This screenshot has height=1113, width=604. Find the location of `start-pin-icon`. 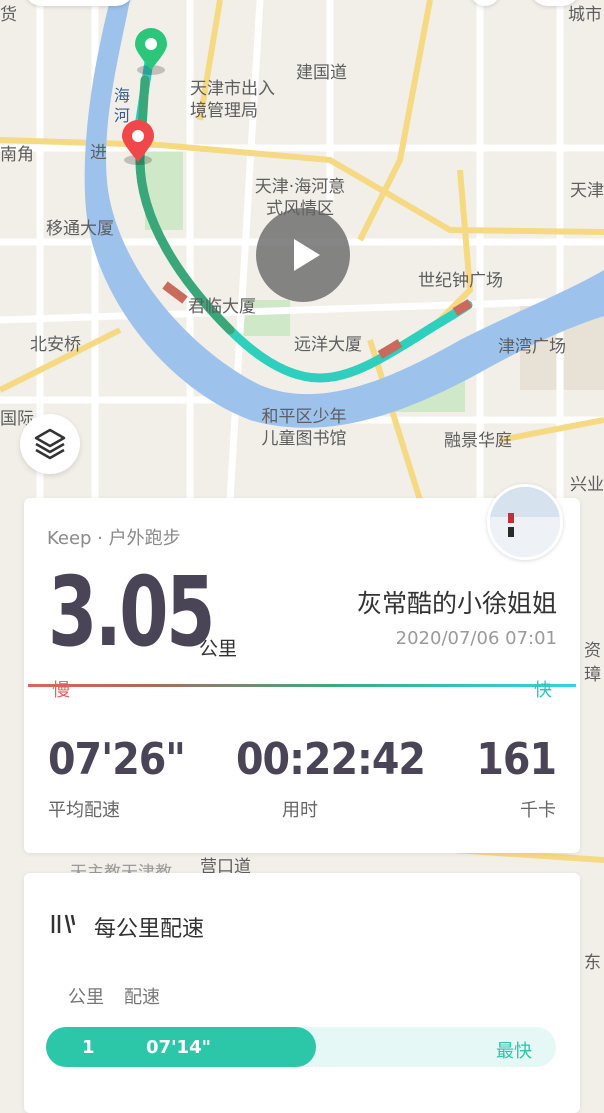

start-pin-icon is located at coordinates (151, 51).